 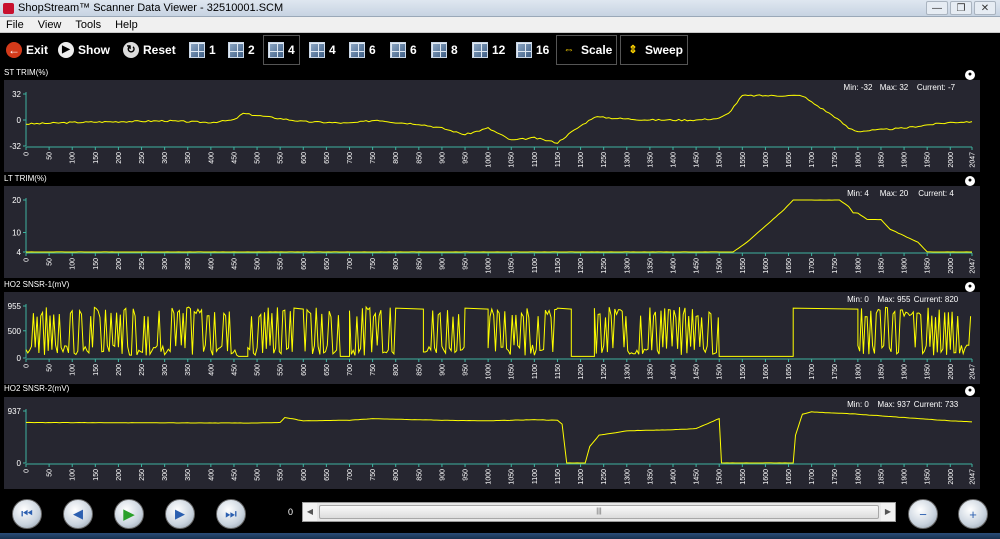 I want to click on ho2-snsr2-toggle-icon: ●, so click(x=970, y=391).